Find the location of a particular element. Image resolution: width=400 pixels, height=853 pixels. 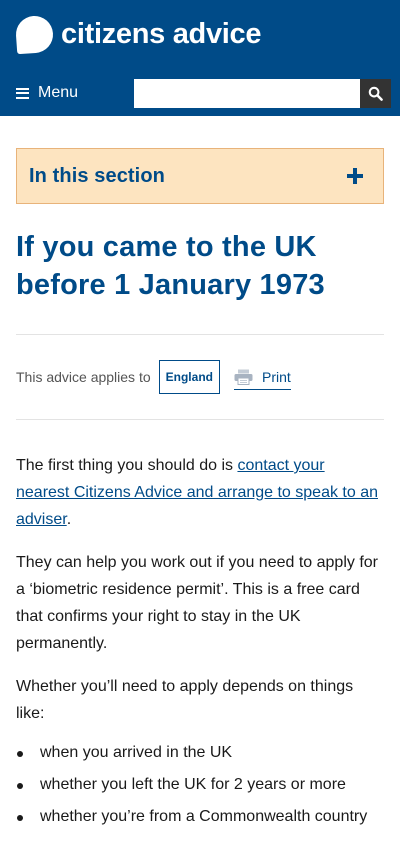

menu-button: Menu is located at coordinates (47, 93).